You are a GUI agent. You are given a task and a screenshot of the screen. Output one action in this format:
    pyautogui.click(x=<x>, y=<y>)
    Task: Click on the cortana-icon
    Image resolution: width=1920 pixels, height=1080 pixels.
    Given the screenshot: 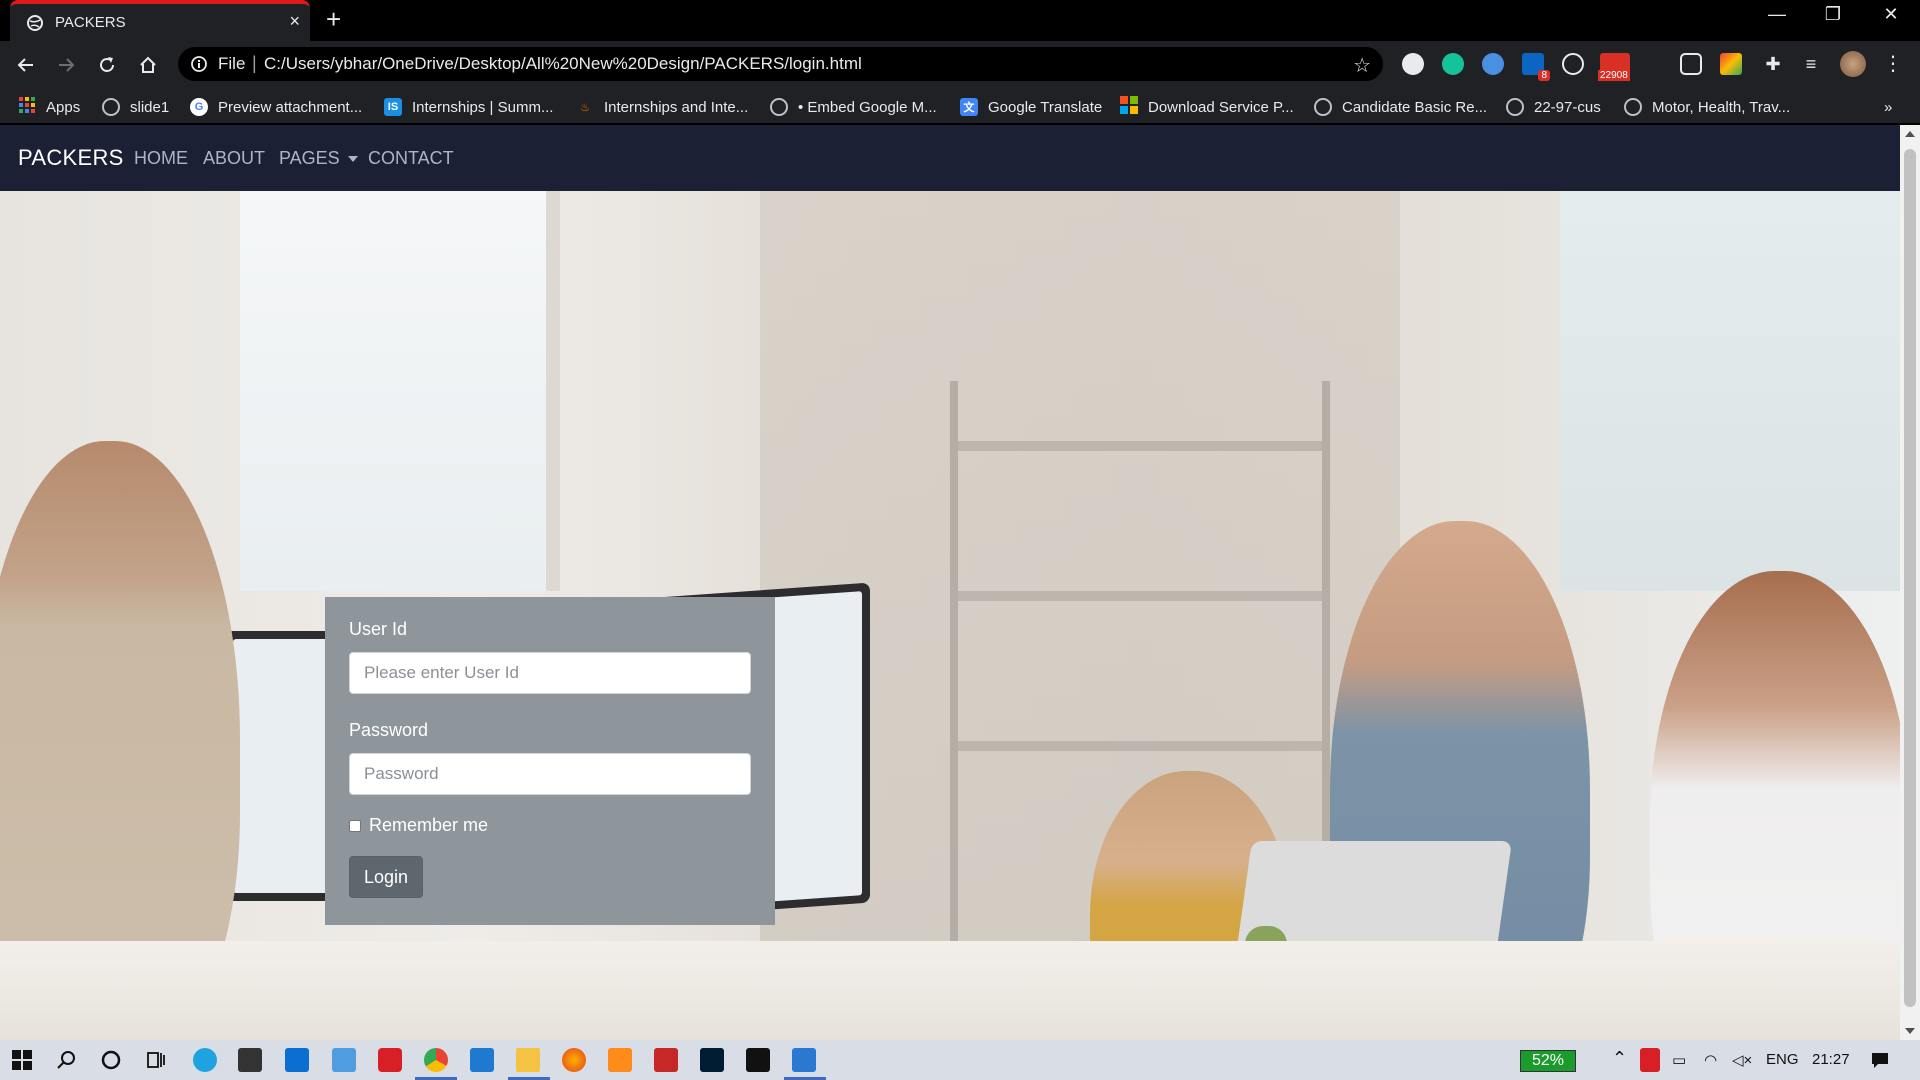 What is the action you would take?
    pyautogui.click(x=111, y=1060)
    